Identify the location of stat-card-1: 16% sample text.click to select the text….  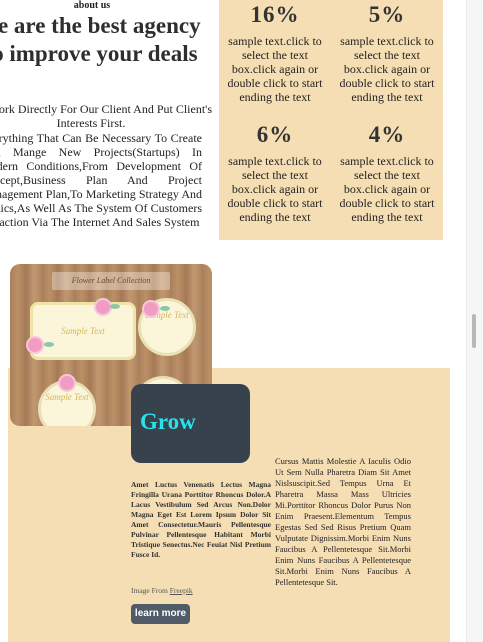
(275, 60).